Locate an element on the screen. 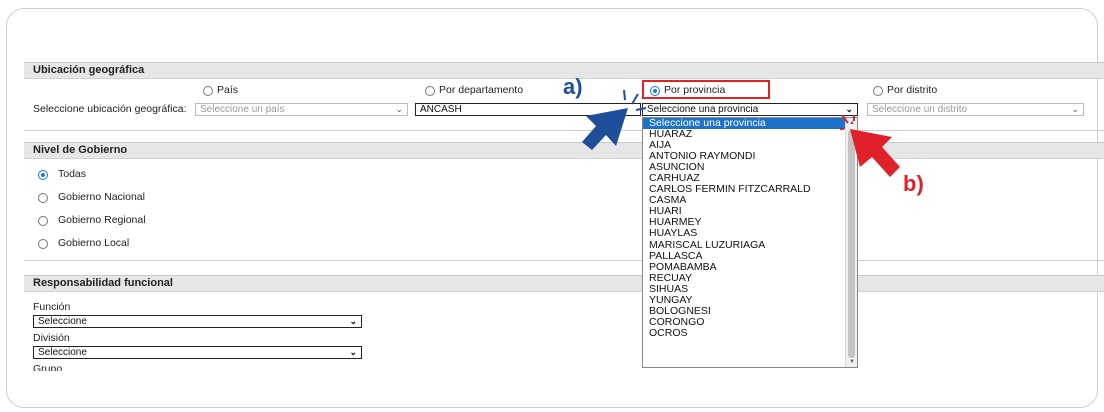 The width and height of the screenshot is (1104, 412). funcion-select-value: Seleccione is located at coordinates (62, 321).